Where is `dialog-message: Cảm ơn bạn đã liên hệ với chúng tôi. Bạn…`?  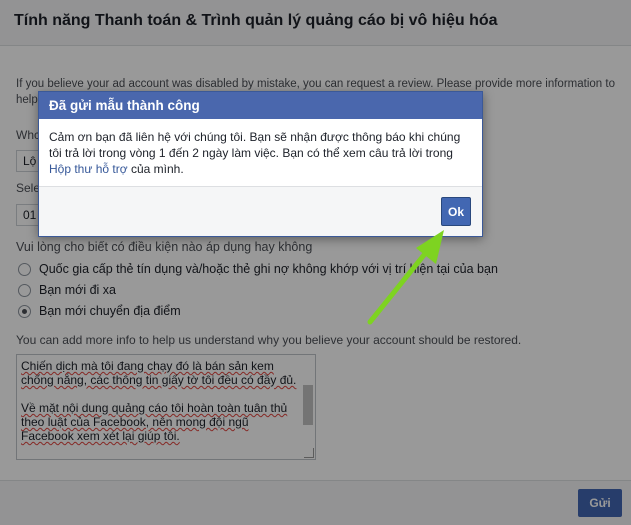 dialog-message: Cảm ơn bạn đã liên hệ với chúng tôi. Bạn… is located at coordinates (255, 145).